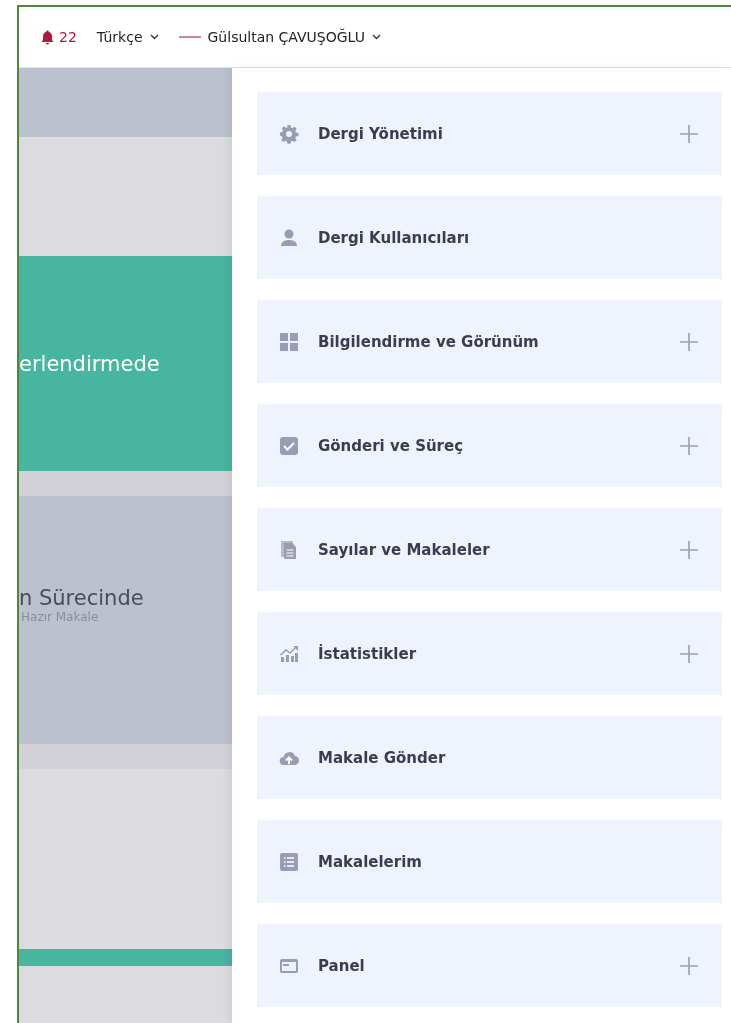  What do you see at coordinates (489, 341) in the screenshot?
I see `menu-item: Bilgilendirme ve Görünüm` at bounding box center [489, 341].